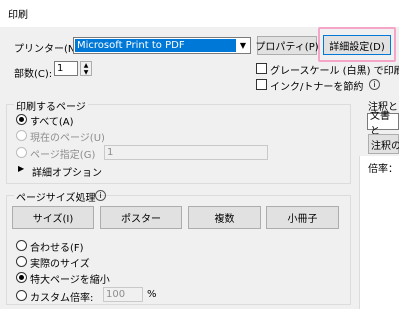 The image size is (399, 309). Describe the element at coordinates (141, 217) in the screenshot. I see `poster-button: ポスター` at that location.